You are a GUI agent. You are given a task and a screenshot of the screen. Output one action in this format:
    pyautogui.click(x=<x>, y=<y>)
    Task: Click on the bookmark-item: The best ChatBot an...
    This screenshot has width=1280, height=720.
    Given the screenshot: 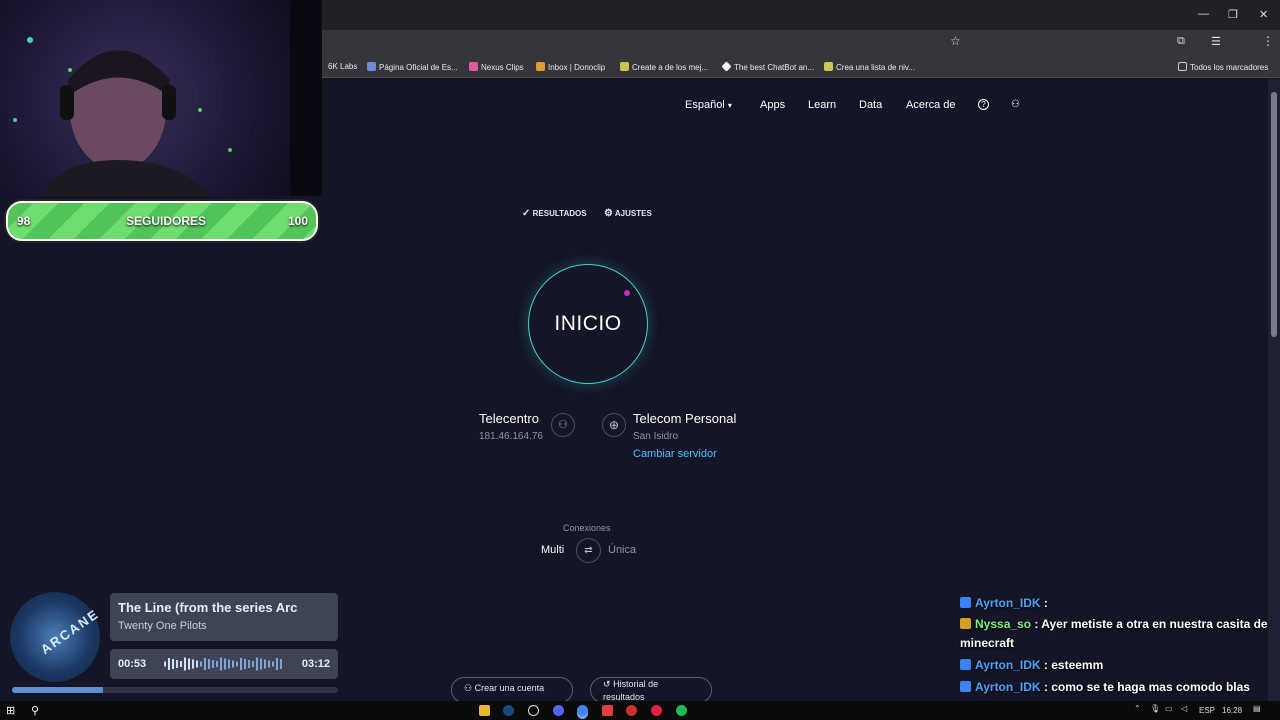 What is the action you would take?
    pyautogui.click(x=768, y=66)
    